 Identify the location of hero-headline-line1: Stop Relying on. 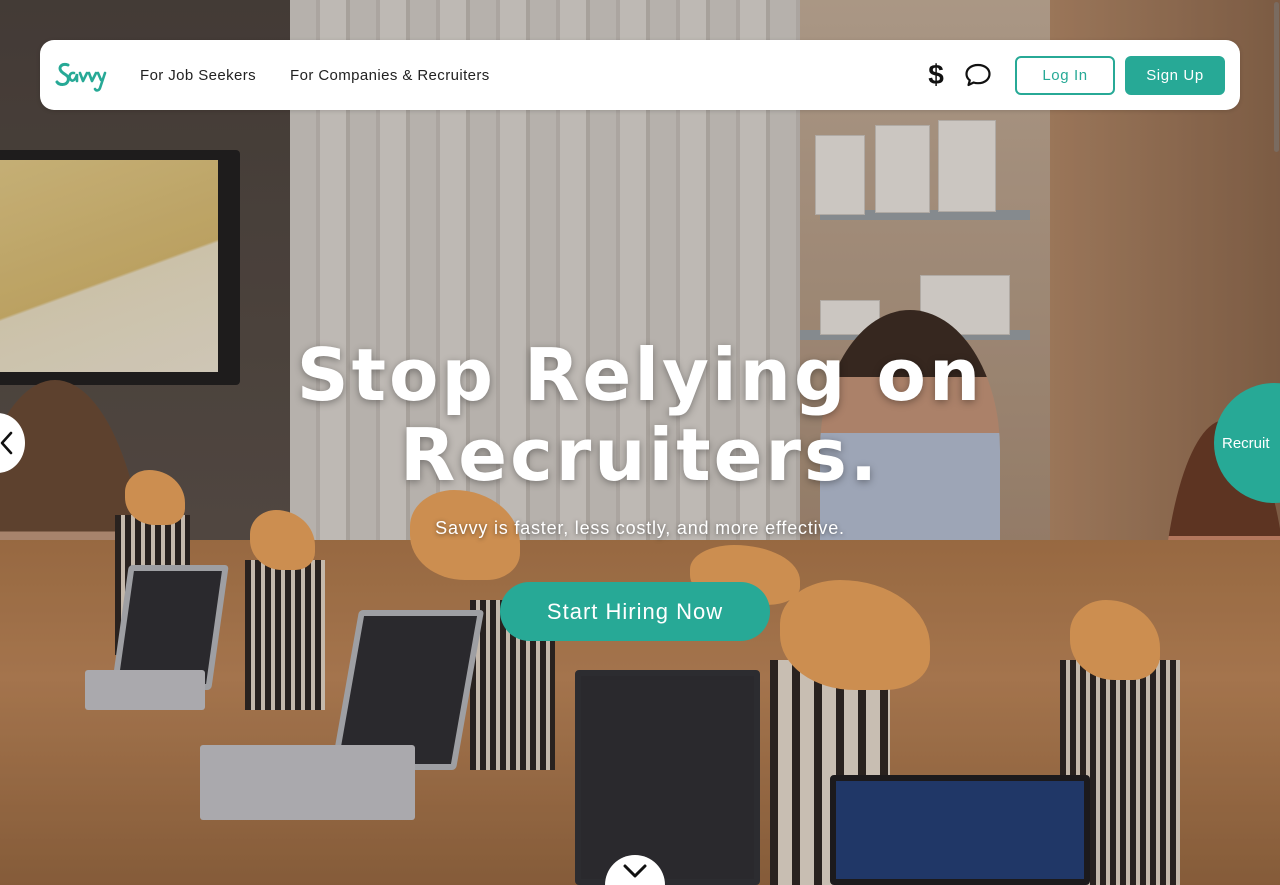
(640, 375).